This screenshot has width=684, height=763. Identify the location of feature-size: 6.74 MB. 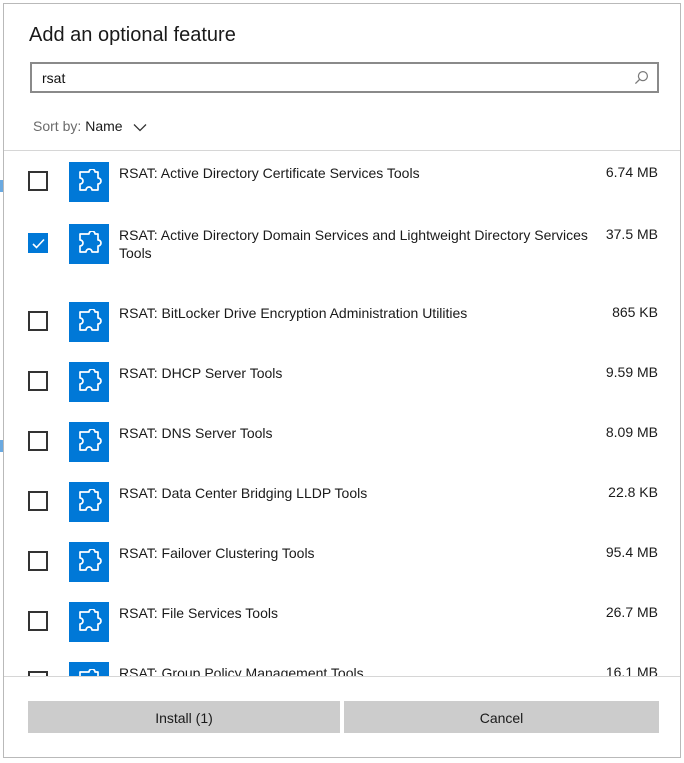
(631, 172).